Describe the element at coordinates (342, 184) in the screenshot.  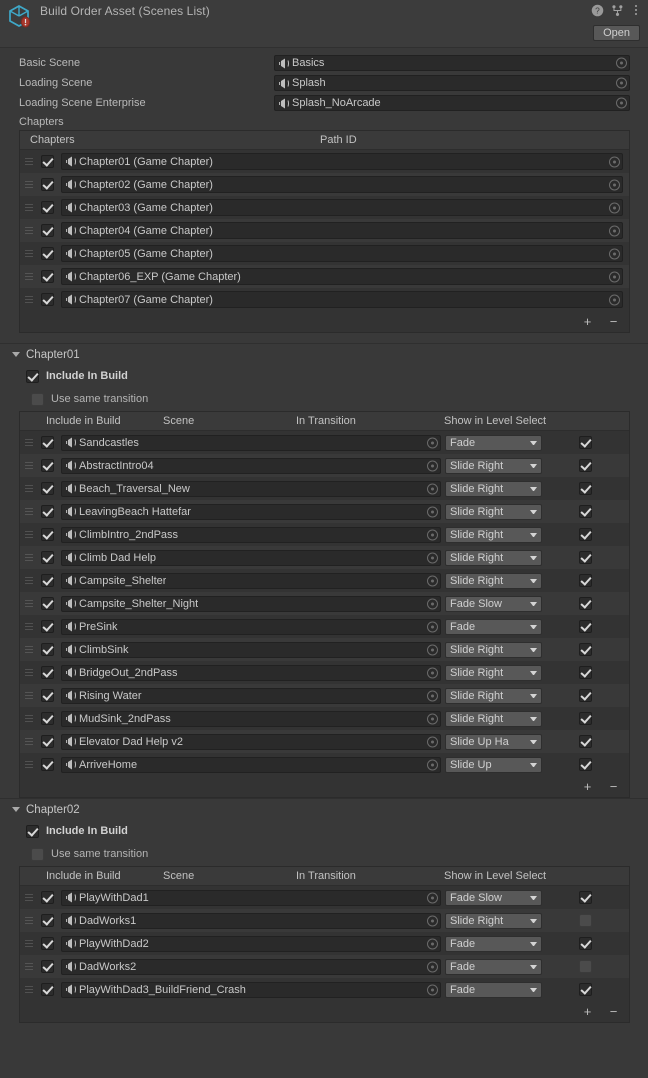
I see `chapter-object-field: Chapter02 (Game Chapter)` at that location.